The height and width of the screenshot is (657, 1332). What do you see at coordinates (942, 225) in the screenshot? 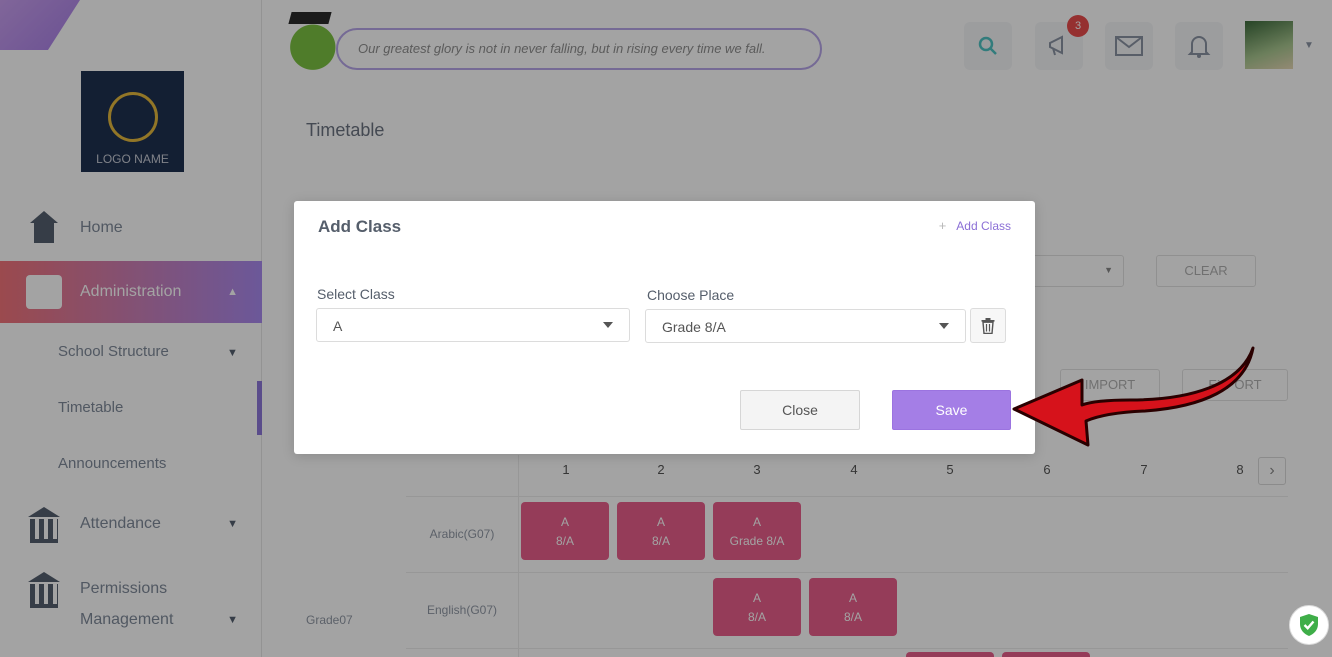
I see `plus-icon: +` at bounding box center [942, 225].